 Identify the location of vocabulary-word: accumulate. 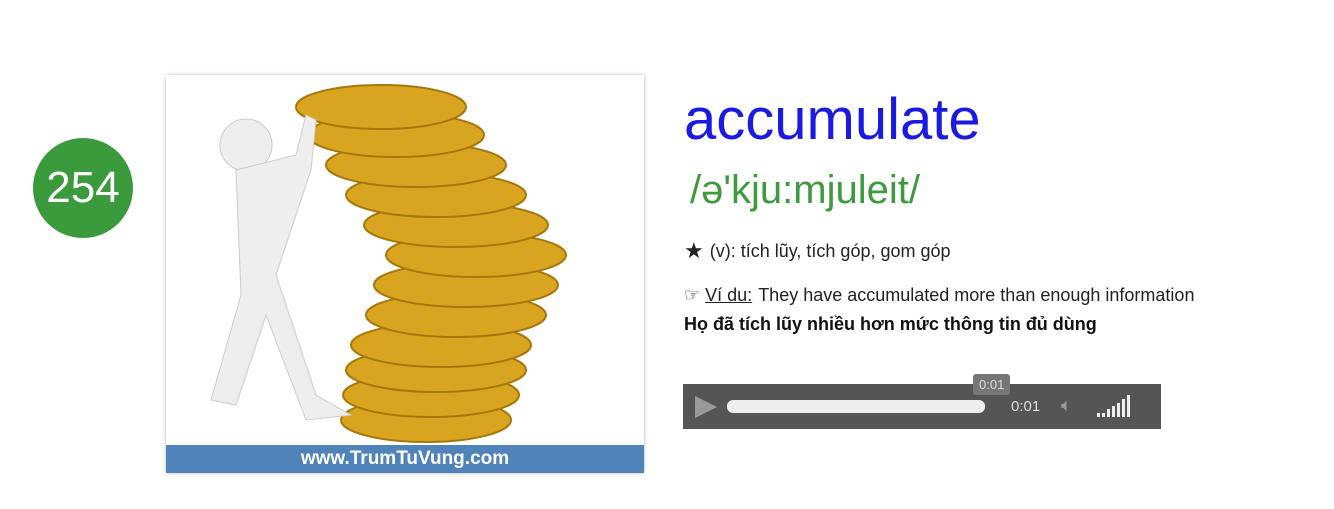
(832, 119).